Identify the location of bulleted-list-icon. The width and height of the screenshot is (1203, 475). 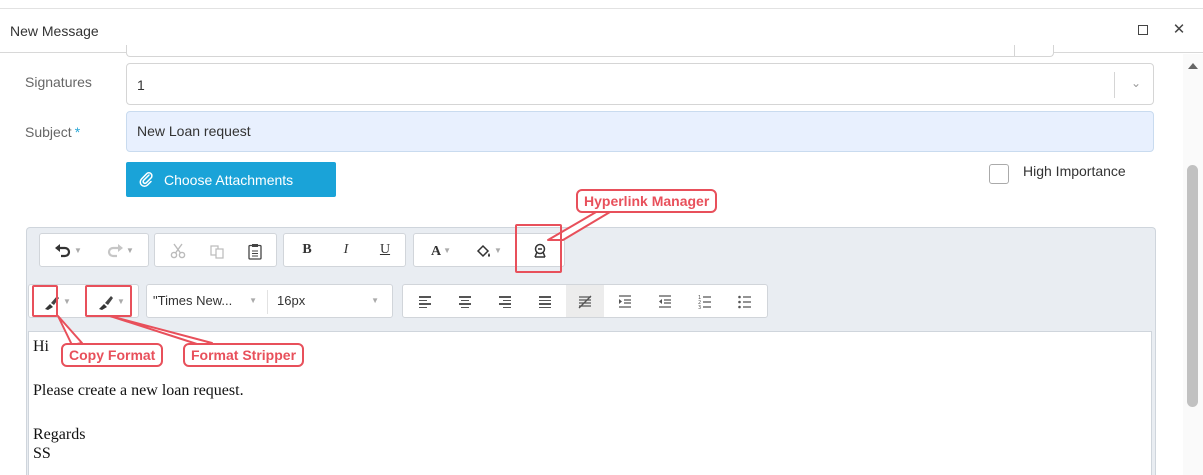
(745, 301).